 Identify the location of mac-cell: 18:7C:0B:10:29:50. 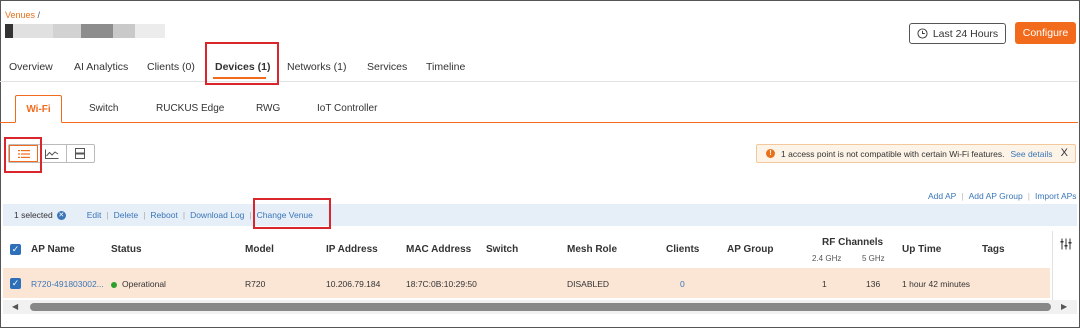
(441, 284).